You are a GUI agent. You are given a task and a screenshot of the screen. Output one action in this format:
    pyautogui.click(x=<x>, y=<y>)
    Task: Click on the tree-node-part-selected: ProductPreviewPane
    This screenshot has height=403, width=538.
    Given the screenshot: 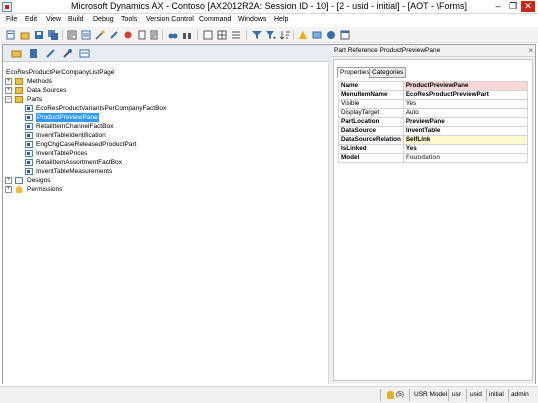 What is the action you would take?
    pyautogui.click(x=125, y=117)
    